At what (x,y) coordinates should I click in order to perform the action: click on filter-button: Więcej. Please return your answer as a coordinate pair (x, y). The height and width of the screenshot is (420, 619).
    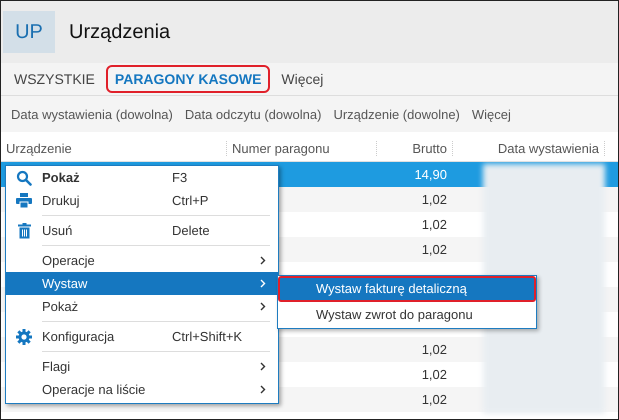
    Looking at the image, I should click on (491, 114).